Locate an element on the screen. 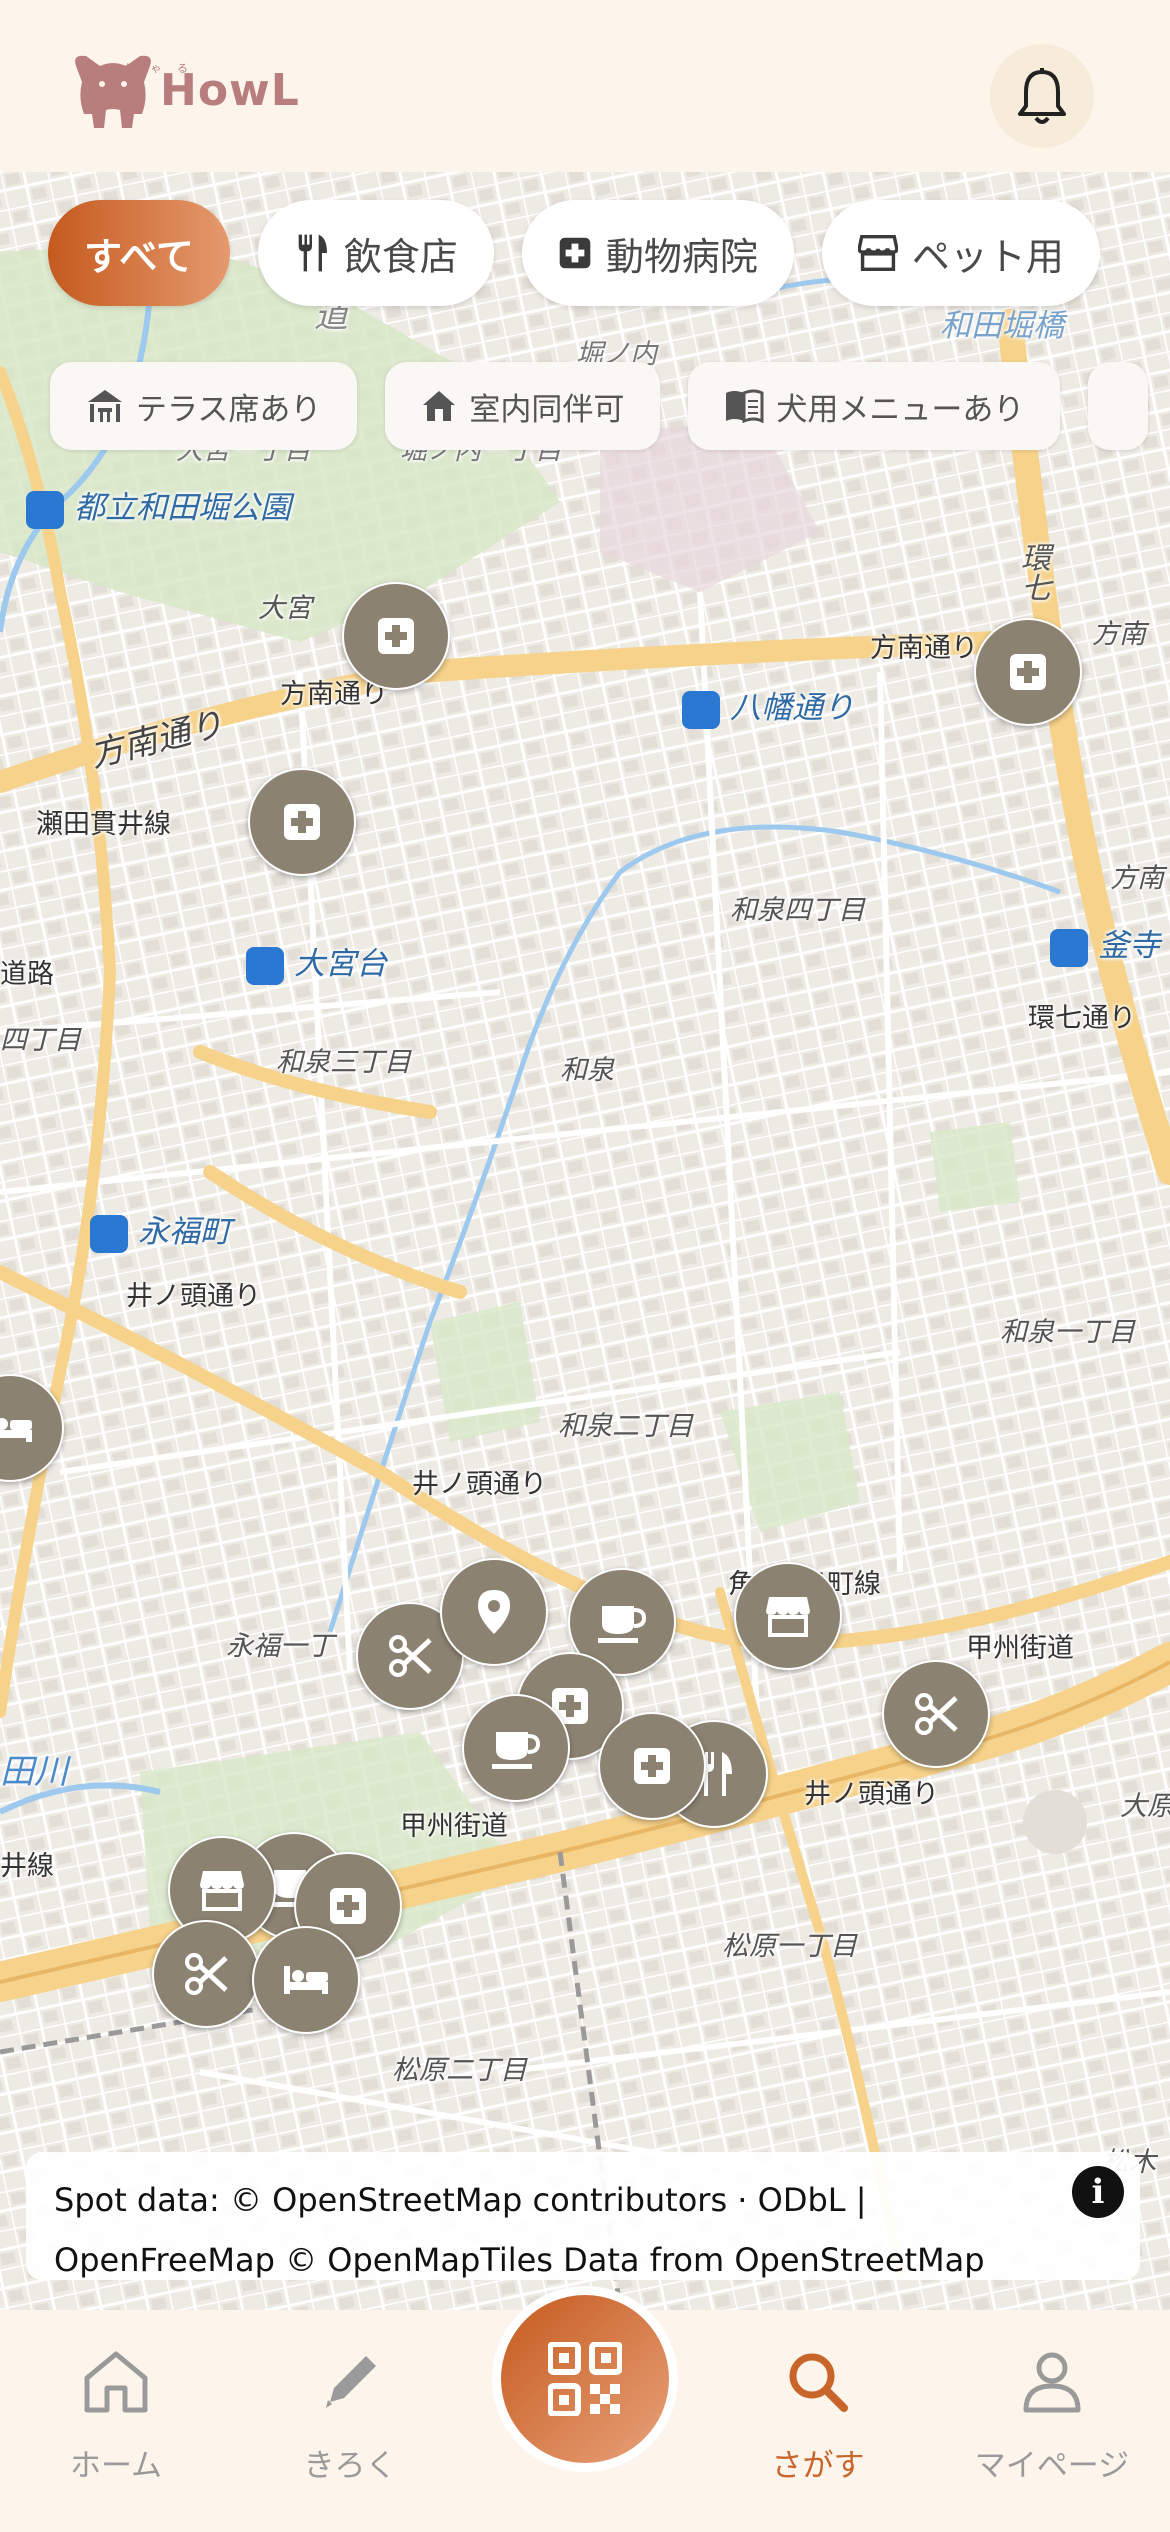 This screenshot has height=2532, width=1170. map-label: 和泉二丁目 is located at coordinates (625, 1426).